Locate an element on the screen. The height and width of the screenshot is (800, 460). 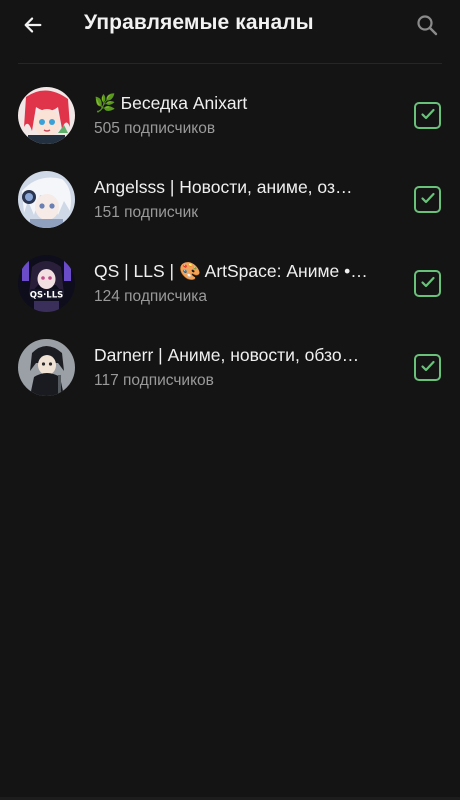
svg-text: QS·LLS is located at coordinates (47, 296).